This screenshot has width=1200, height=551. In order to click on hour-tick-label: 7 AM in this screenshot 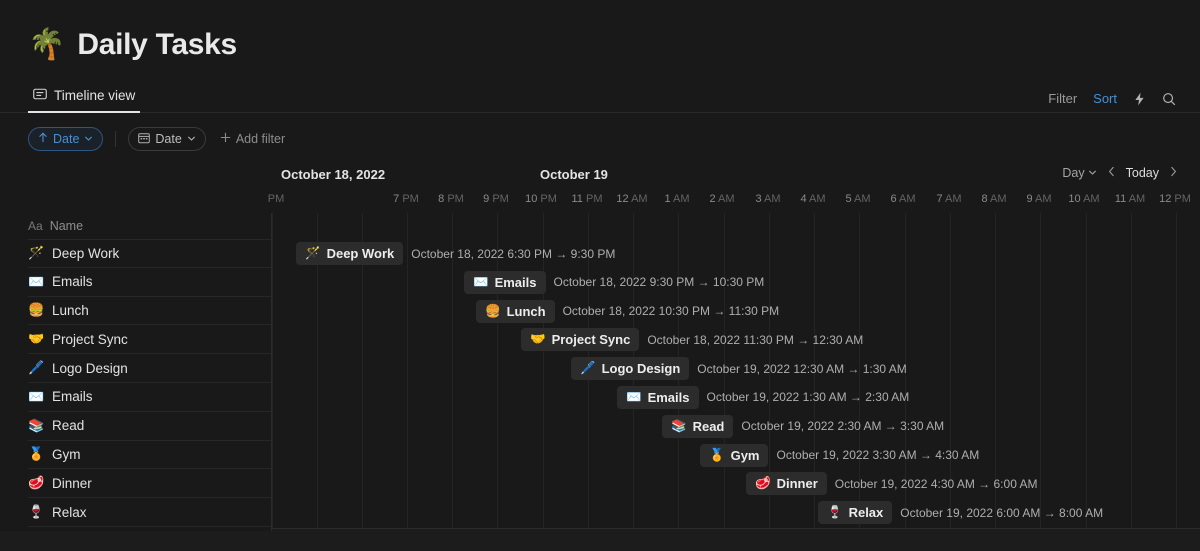, I will do `click(949, 199)`.